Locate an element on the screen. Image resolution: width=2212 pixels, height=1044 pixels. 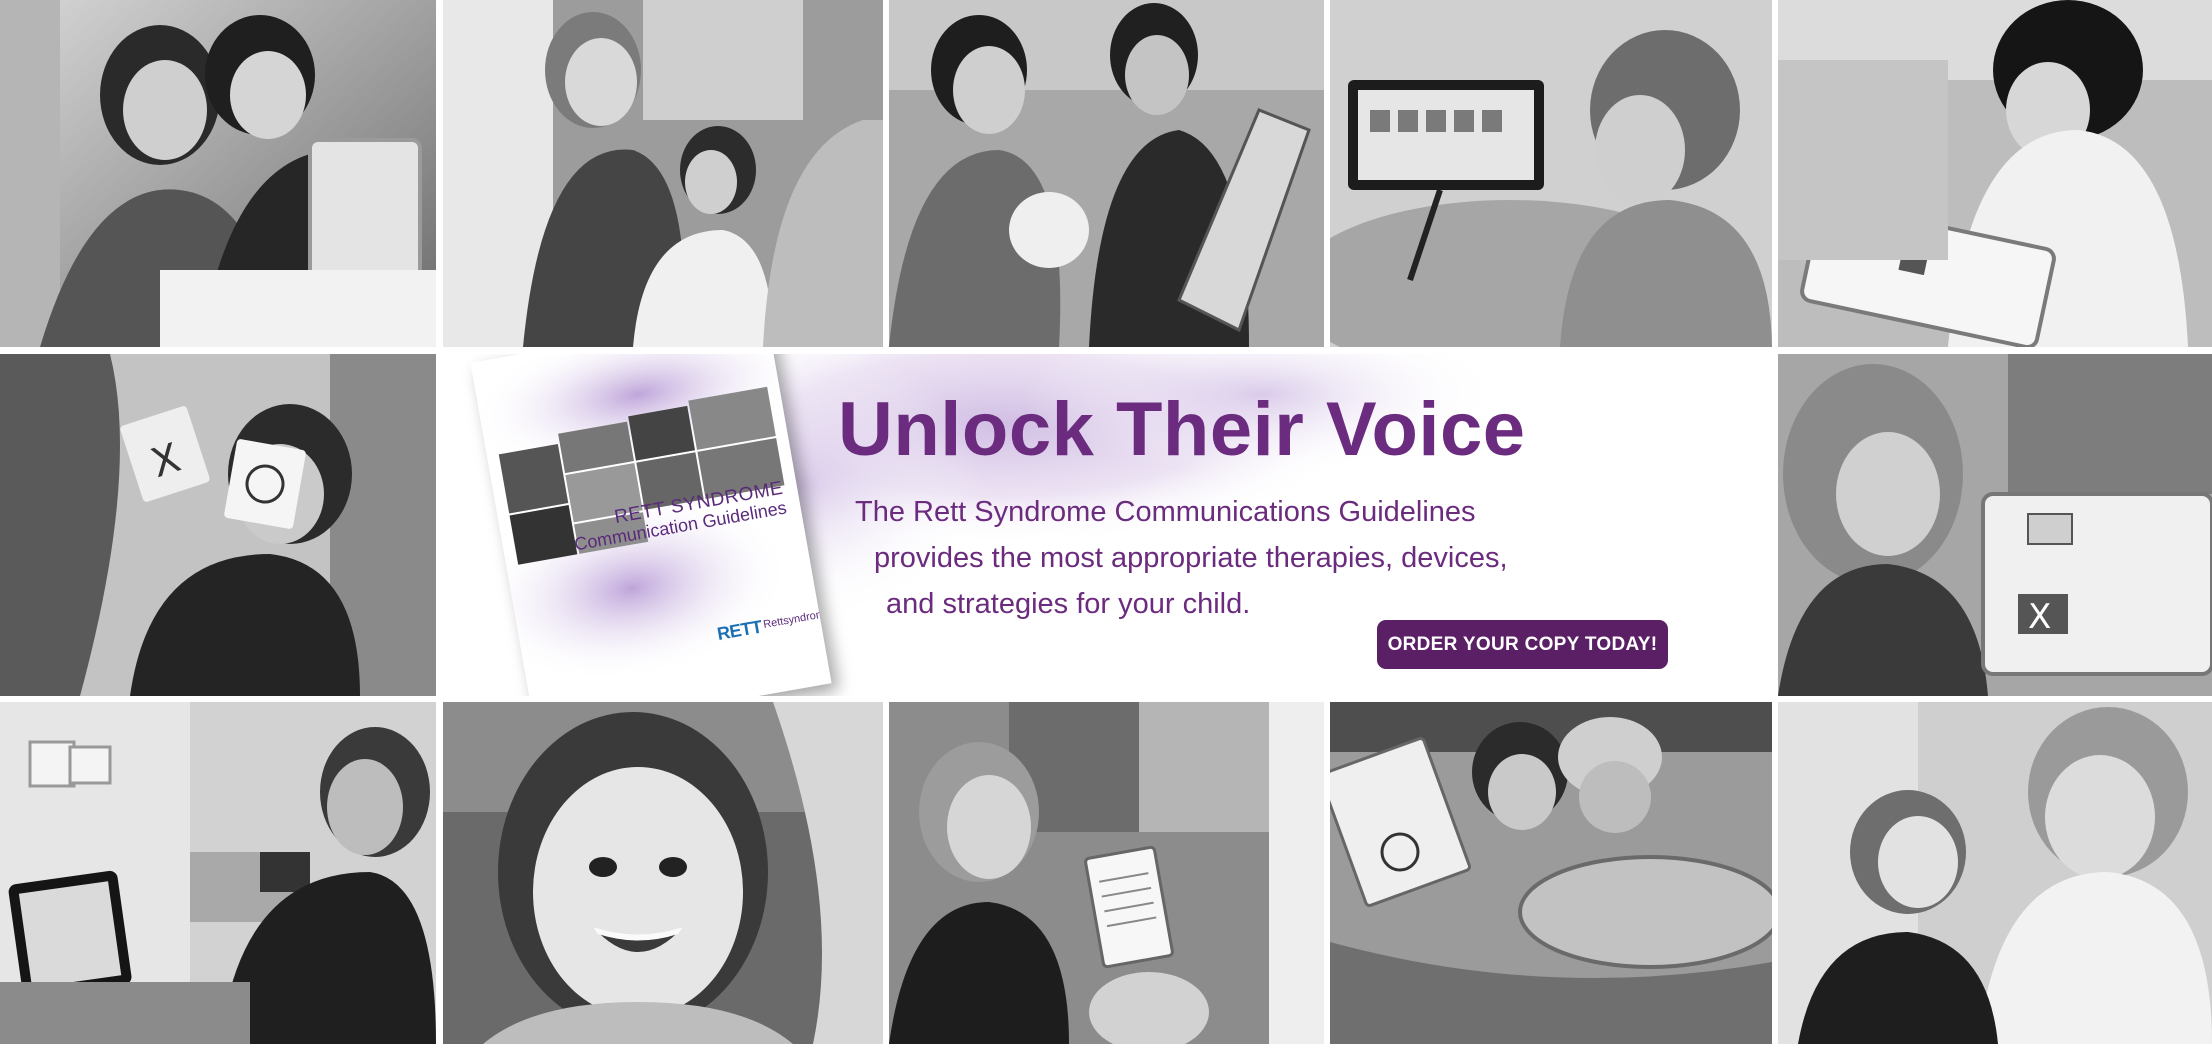
photo-child-with-cards: X is located at coordinates (218, 525).